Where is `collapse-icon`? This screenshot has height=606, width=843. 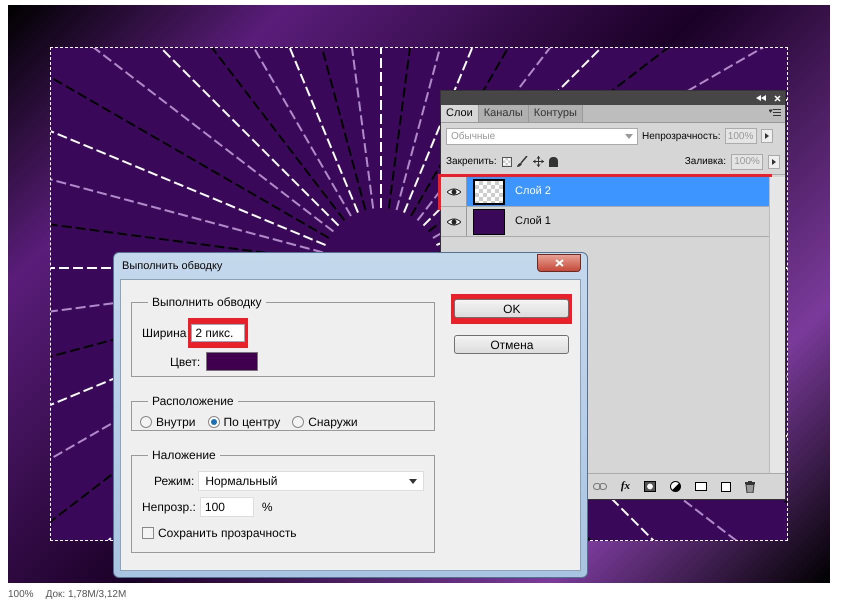
collapse-icon is located at coordinates (761, 98).